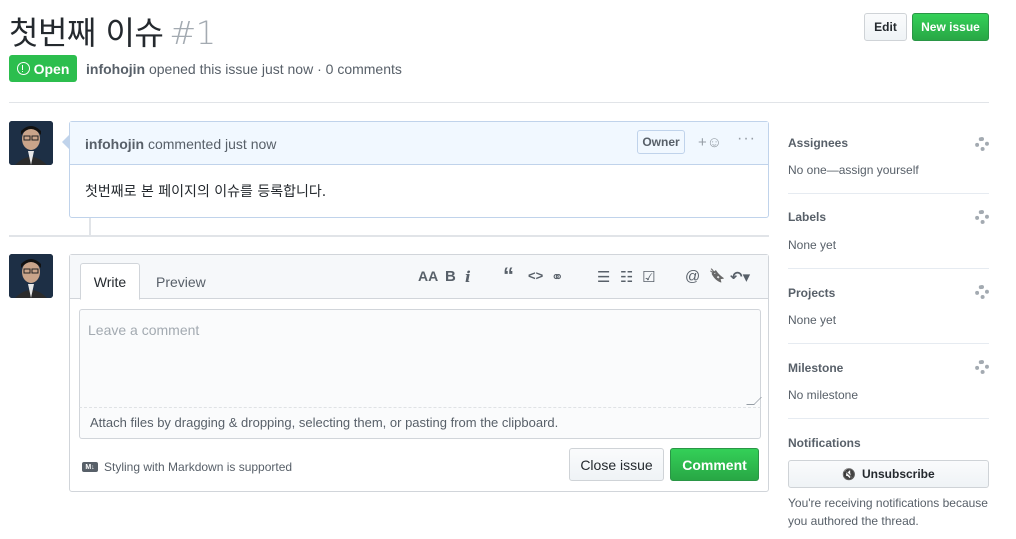 The height and width of the screenshot is (539, 1016). I want to click on reply-icon: ↶▾, so click(740, 277).